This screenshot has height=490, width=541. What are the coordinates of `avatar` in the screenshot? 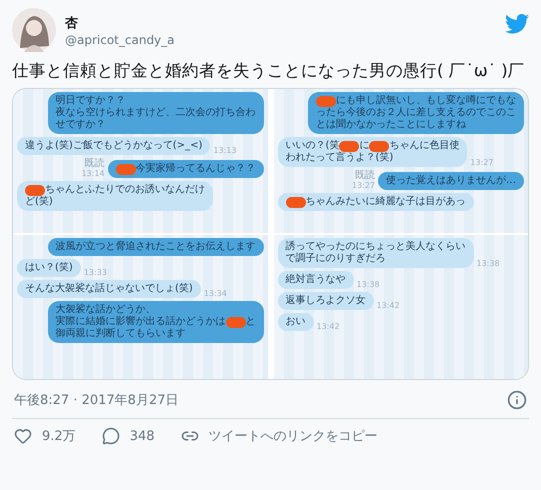 It's located at (34, 30).